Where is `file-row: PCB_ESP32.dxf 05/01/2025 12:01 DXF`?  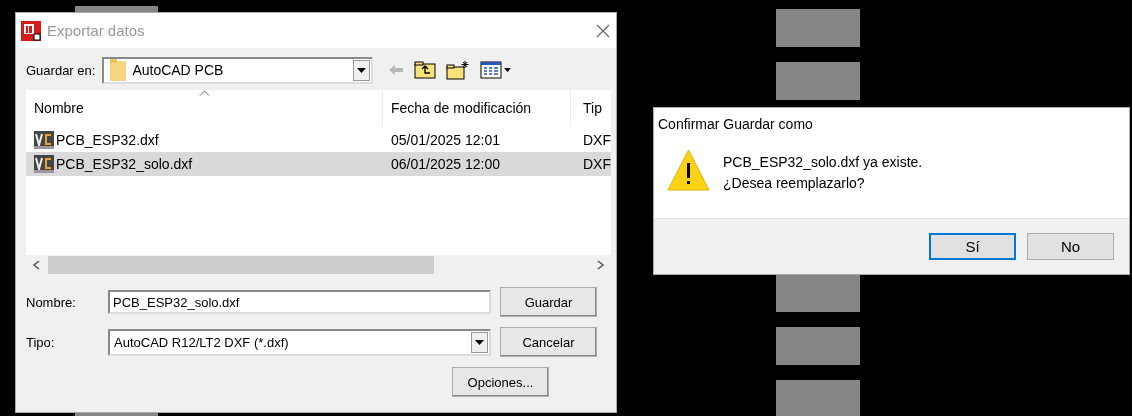 file-row: PCB_ESP32.dxf 05/01/2025 12:01 DXF is located at coordinates (318, 140).